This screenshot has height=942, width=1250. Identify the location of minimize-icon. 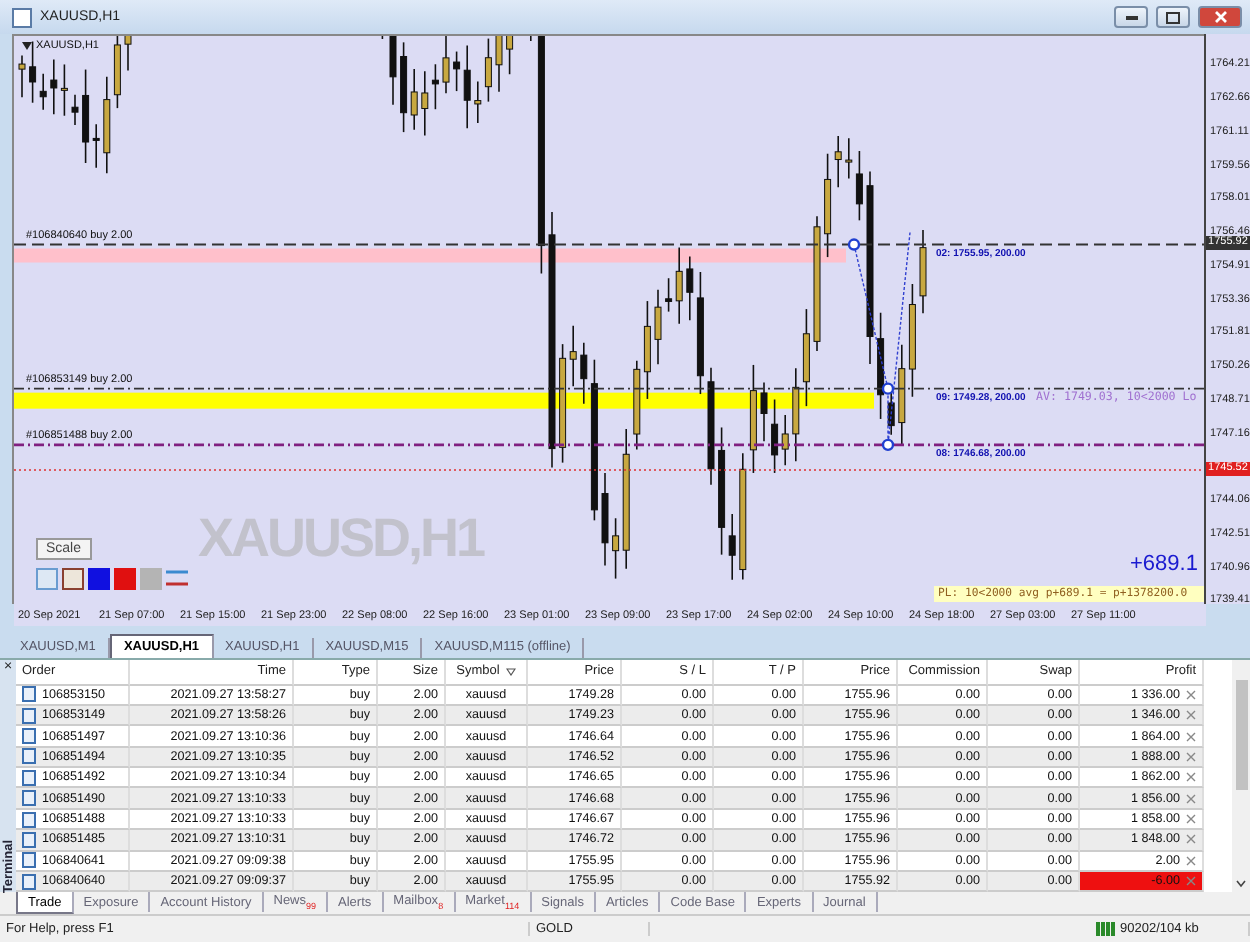
(1131, 17).